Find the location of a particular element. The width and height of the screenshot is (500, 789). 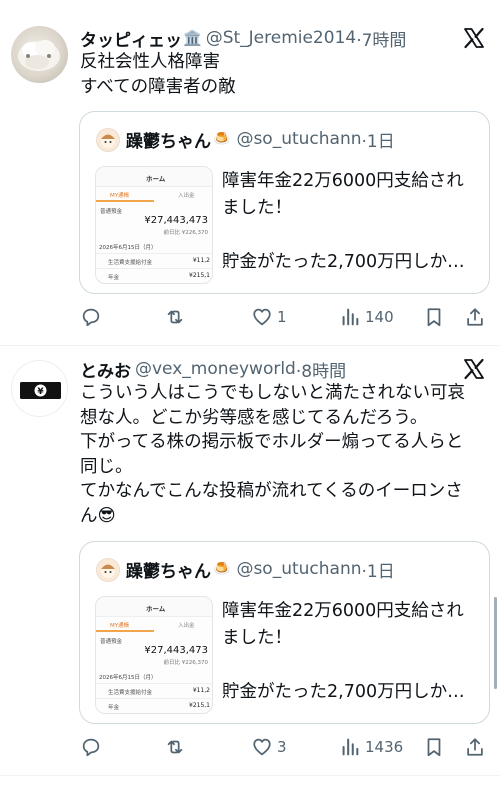

like-button: 3 is located at coordinates (269, 747).